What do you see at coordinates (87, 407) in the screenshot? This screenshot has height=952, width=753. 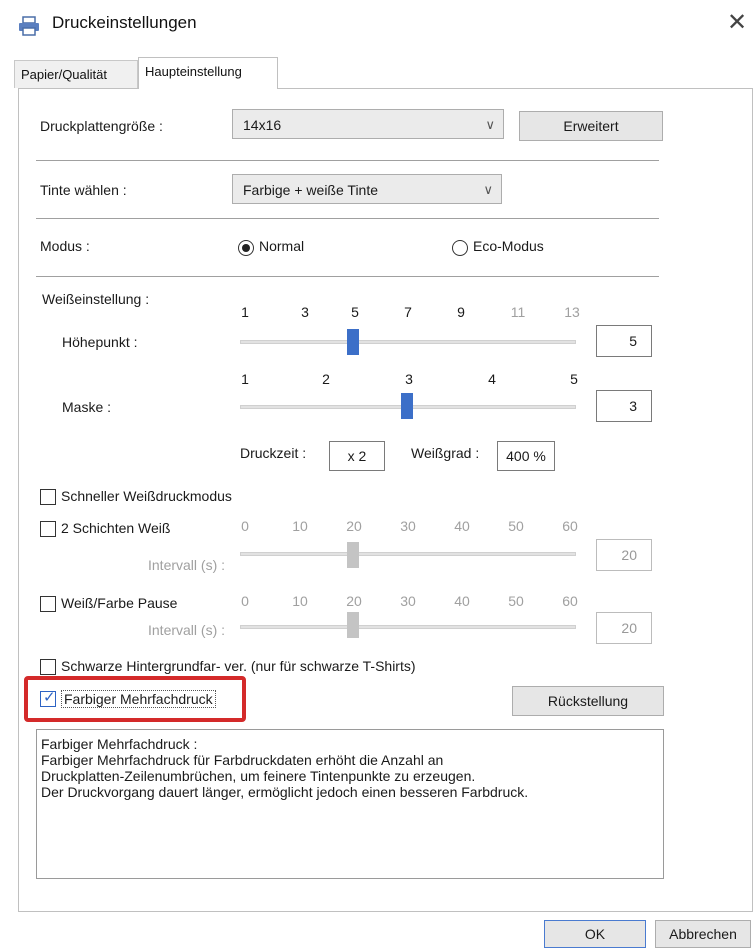 I see `mask-label: Maske :` at bounding box center [87, 407].